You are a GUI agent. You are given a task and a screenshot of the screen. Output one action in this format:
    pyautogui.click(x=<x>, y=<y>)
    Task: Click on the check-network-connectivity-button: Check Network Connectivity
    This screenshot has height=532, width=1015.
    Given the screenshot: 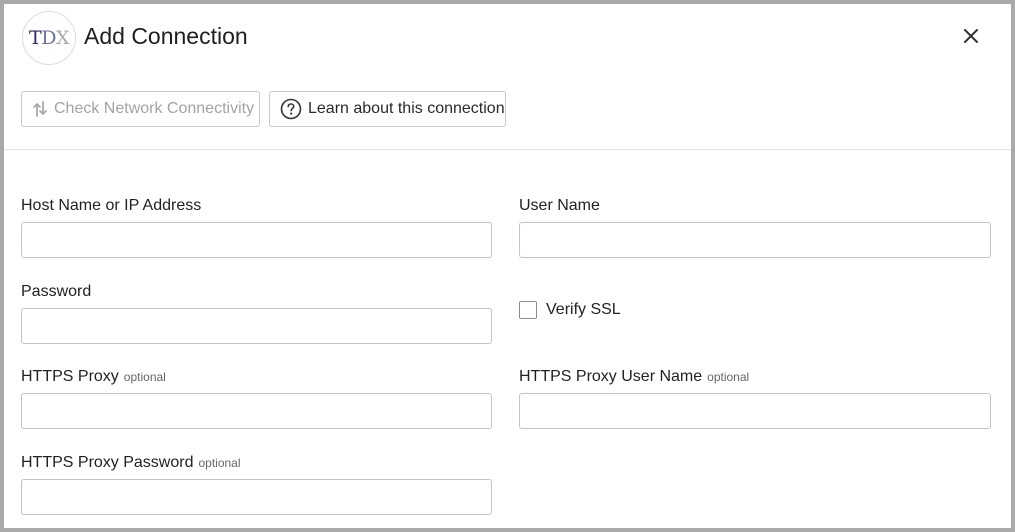 What is the action you would take?
    pyautogui.click(x=140, y=109)
    